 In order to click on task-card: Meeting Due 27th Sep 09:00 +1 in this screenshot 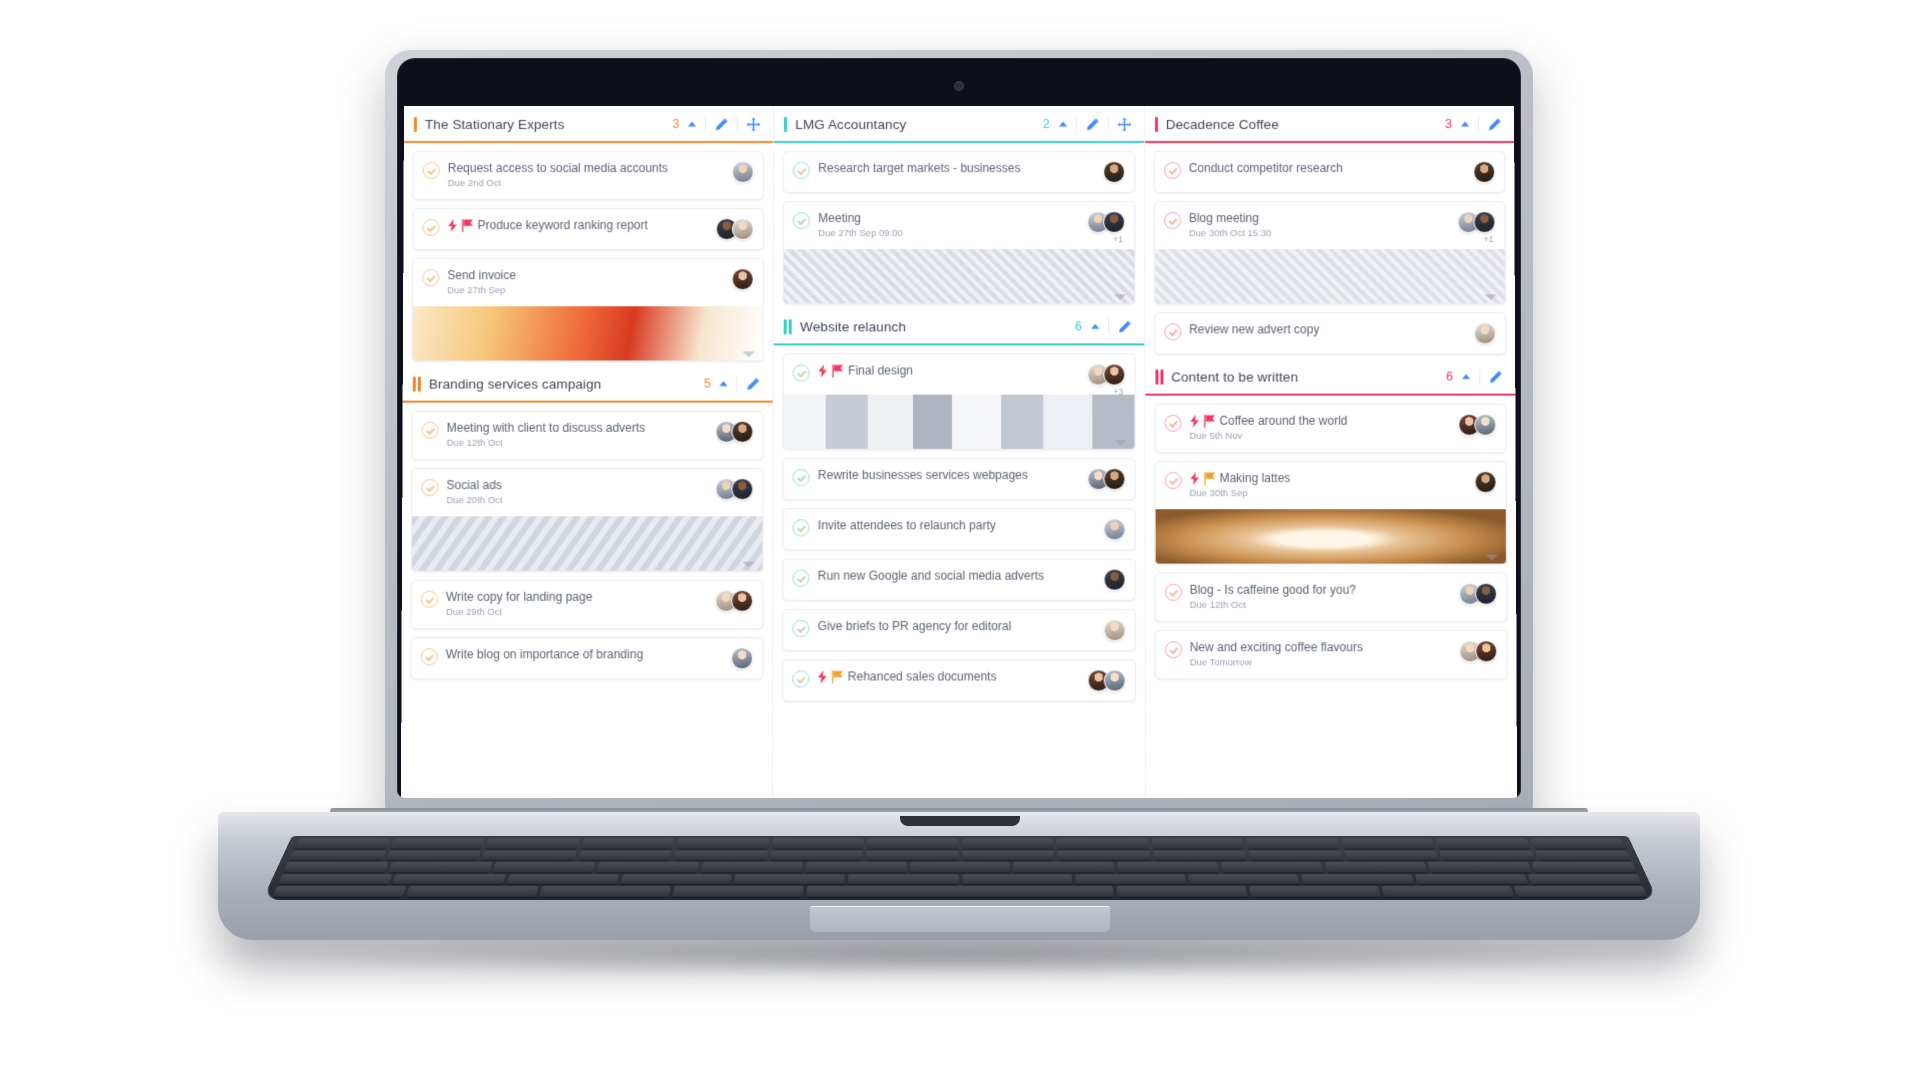, I will do `click(959, 253)`.